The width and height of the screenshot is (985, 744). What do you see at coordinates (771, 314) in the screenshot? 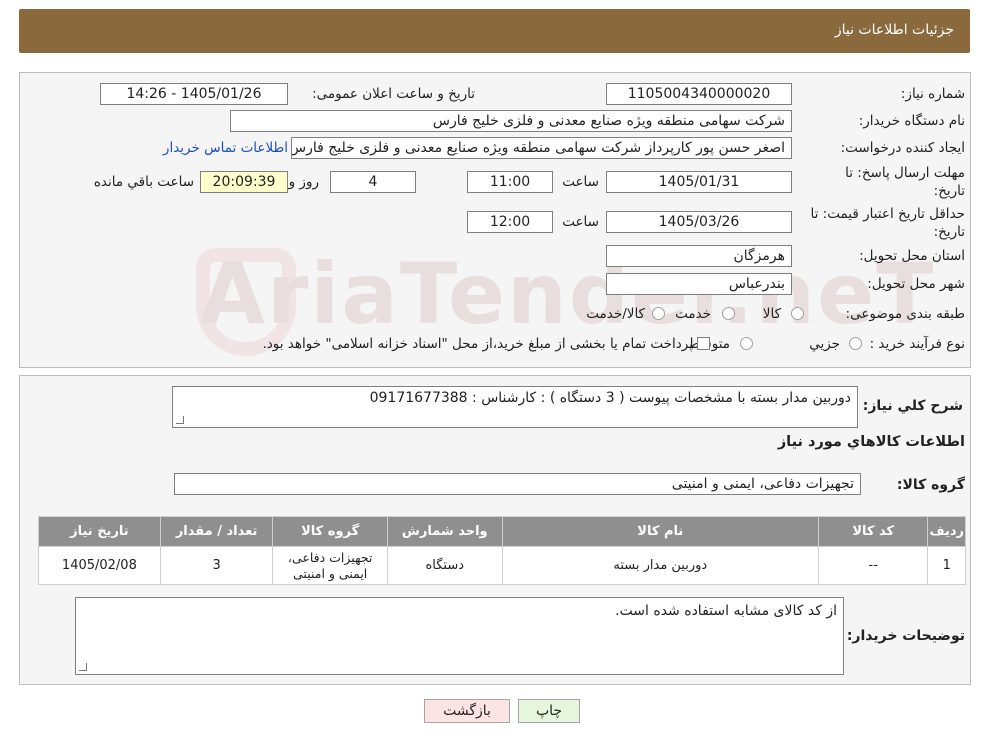
I see `category-goods-label: کالا` at bounding box center [771, 314].